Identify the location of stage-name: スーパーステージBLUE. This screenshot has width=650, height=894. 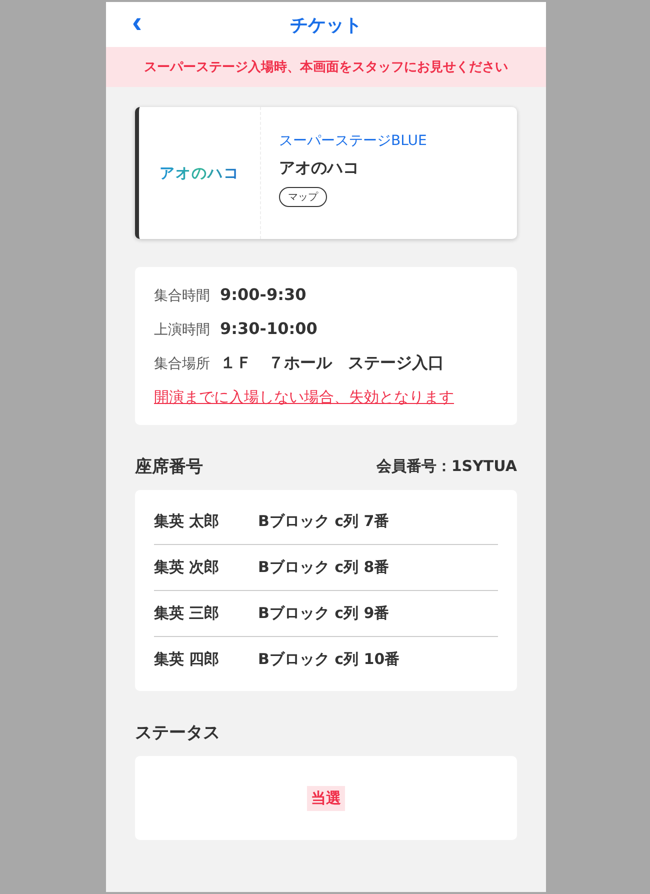
(353, 141).